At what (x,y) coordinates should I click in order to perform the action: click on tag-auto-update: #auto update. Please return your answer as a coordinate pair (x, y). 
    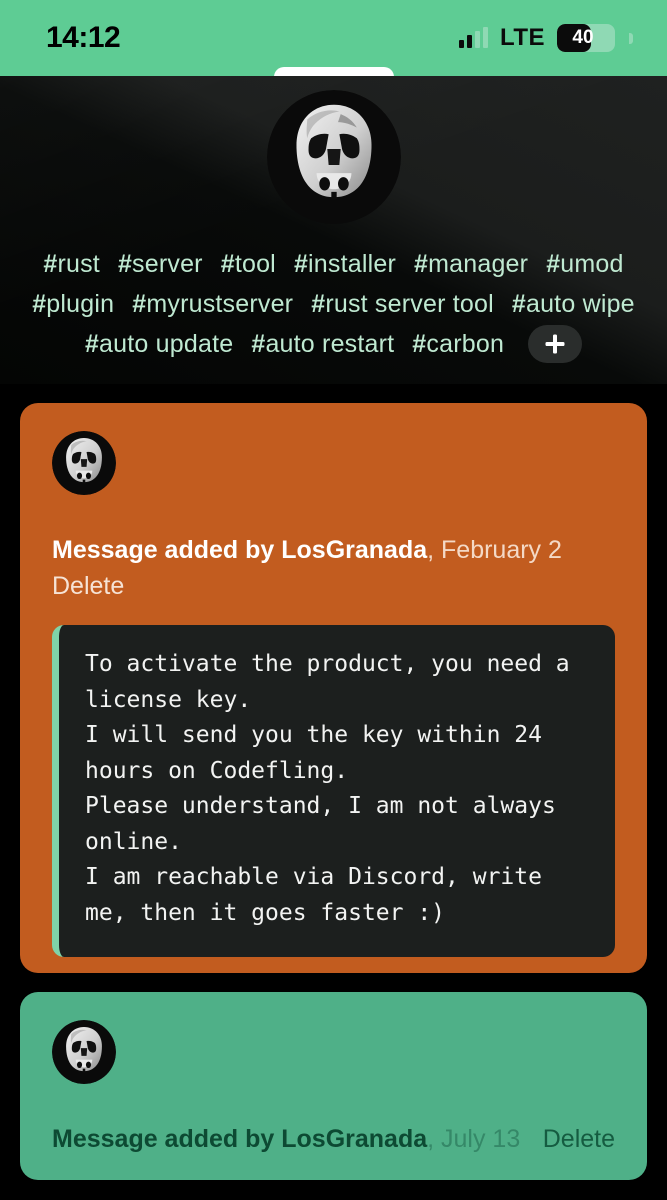
    Looking at the image, I should click on (159, 344).